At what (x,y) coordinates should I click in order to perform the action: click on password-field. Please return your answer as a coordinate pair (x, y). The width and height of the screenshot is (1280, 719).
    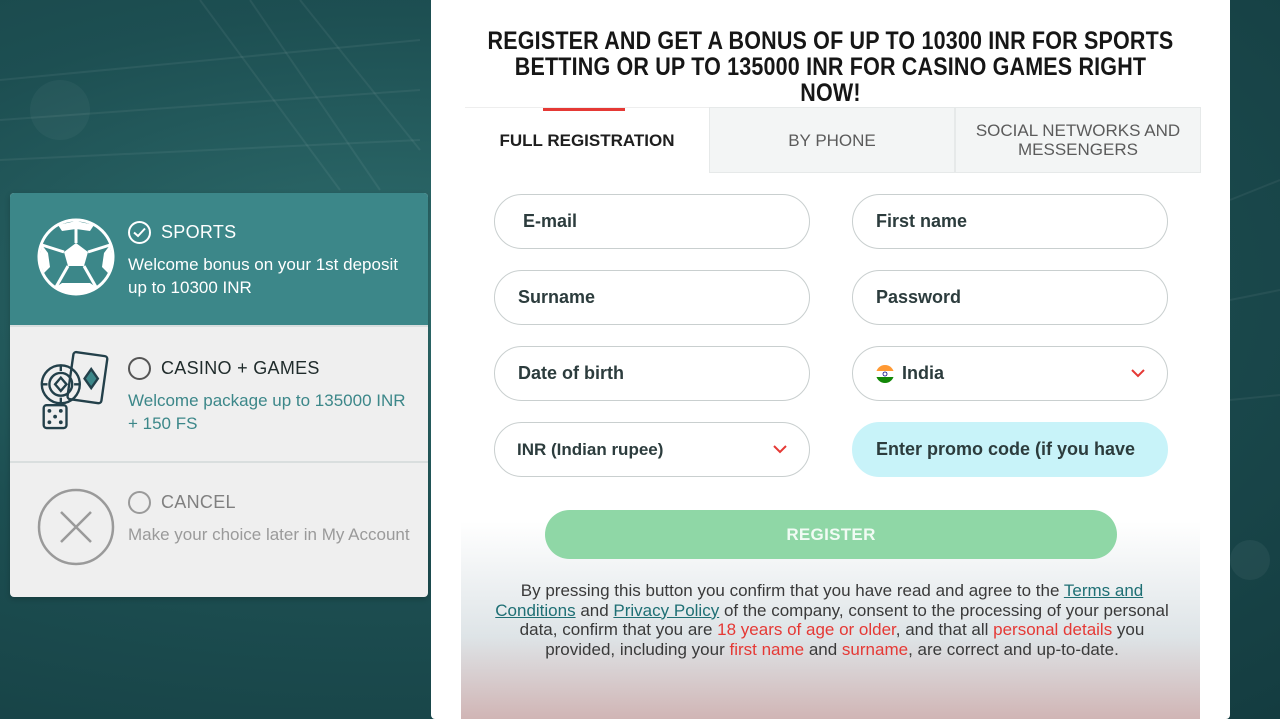
    Looking at the image, I should click on (1010, 297).